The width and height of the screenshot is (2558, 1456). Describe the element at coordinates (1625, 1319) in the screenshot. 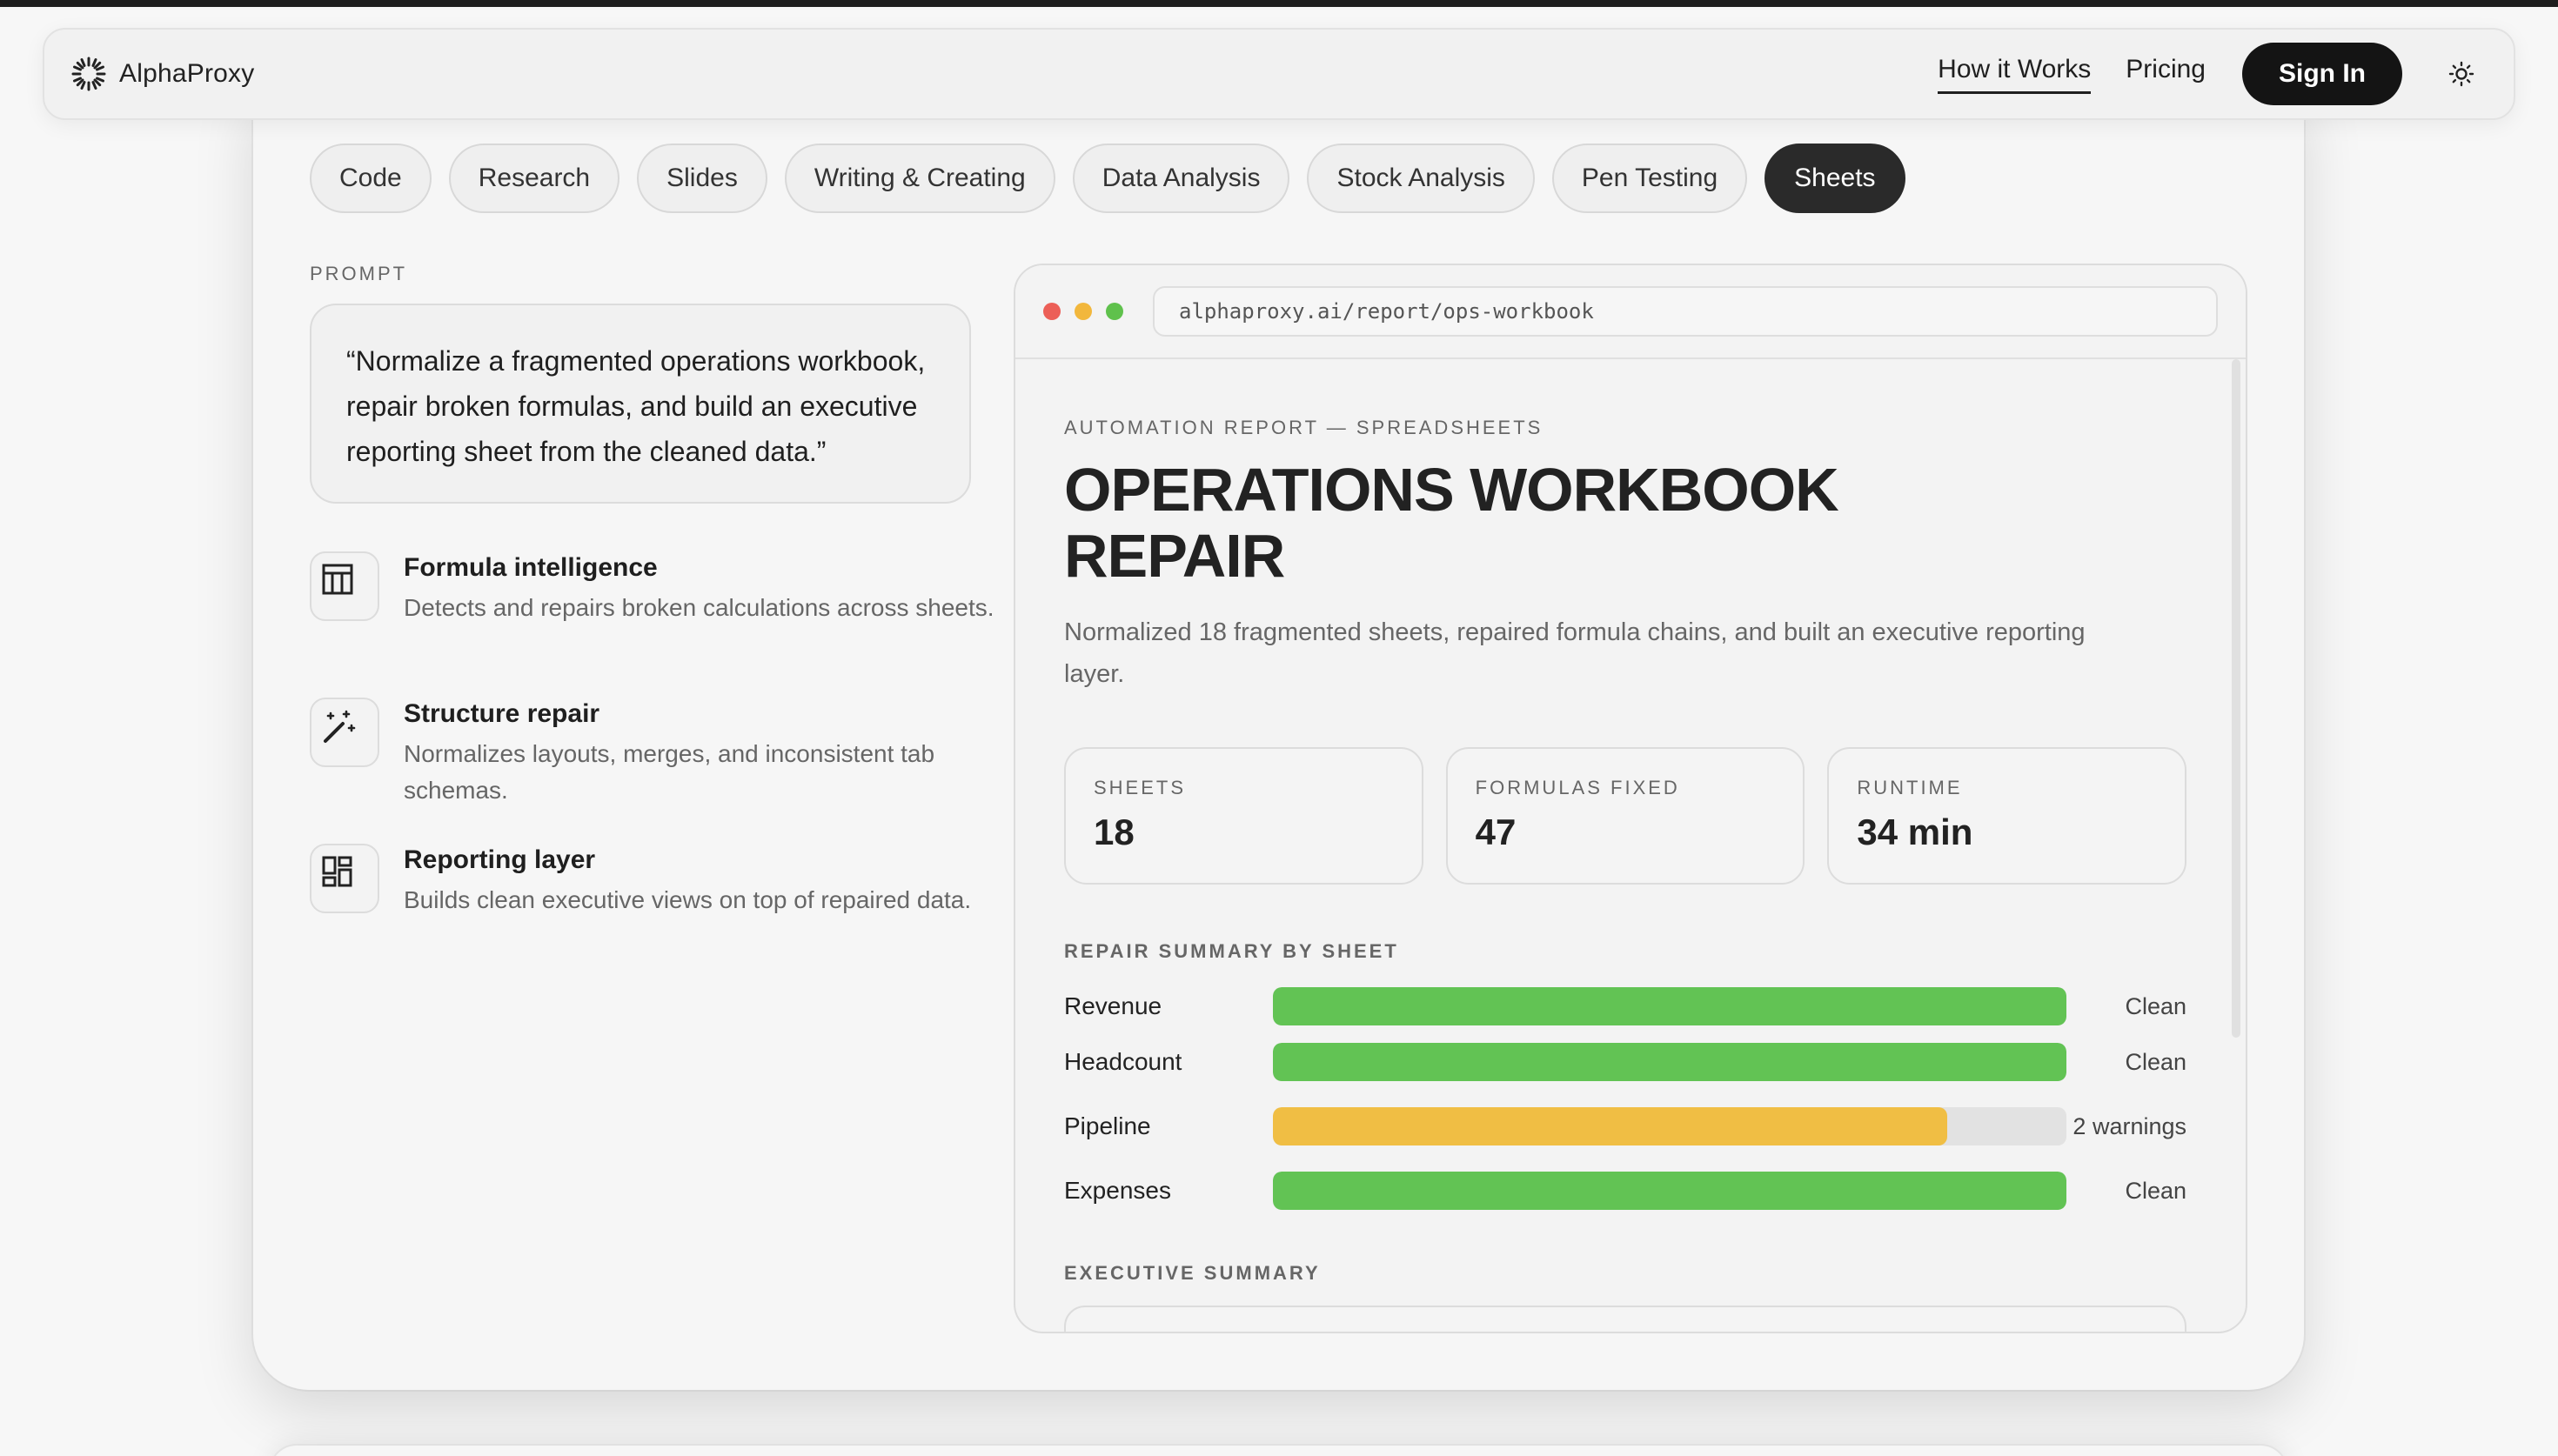

I see `executive-summary-table` at that location.